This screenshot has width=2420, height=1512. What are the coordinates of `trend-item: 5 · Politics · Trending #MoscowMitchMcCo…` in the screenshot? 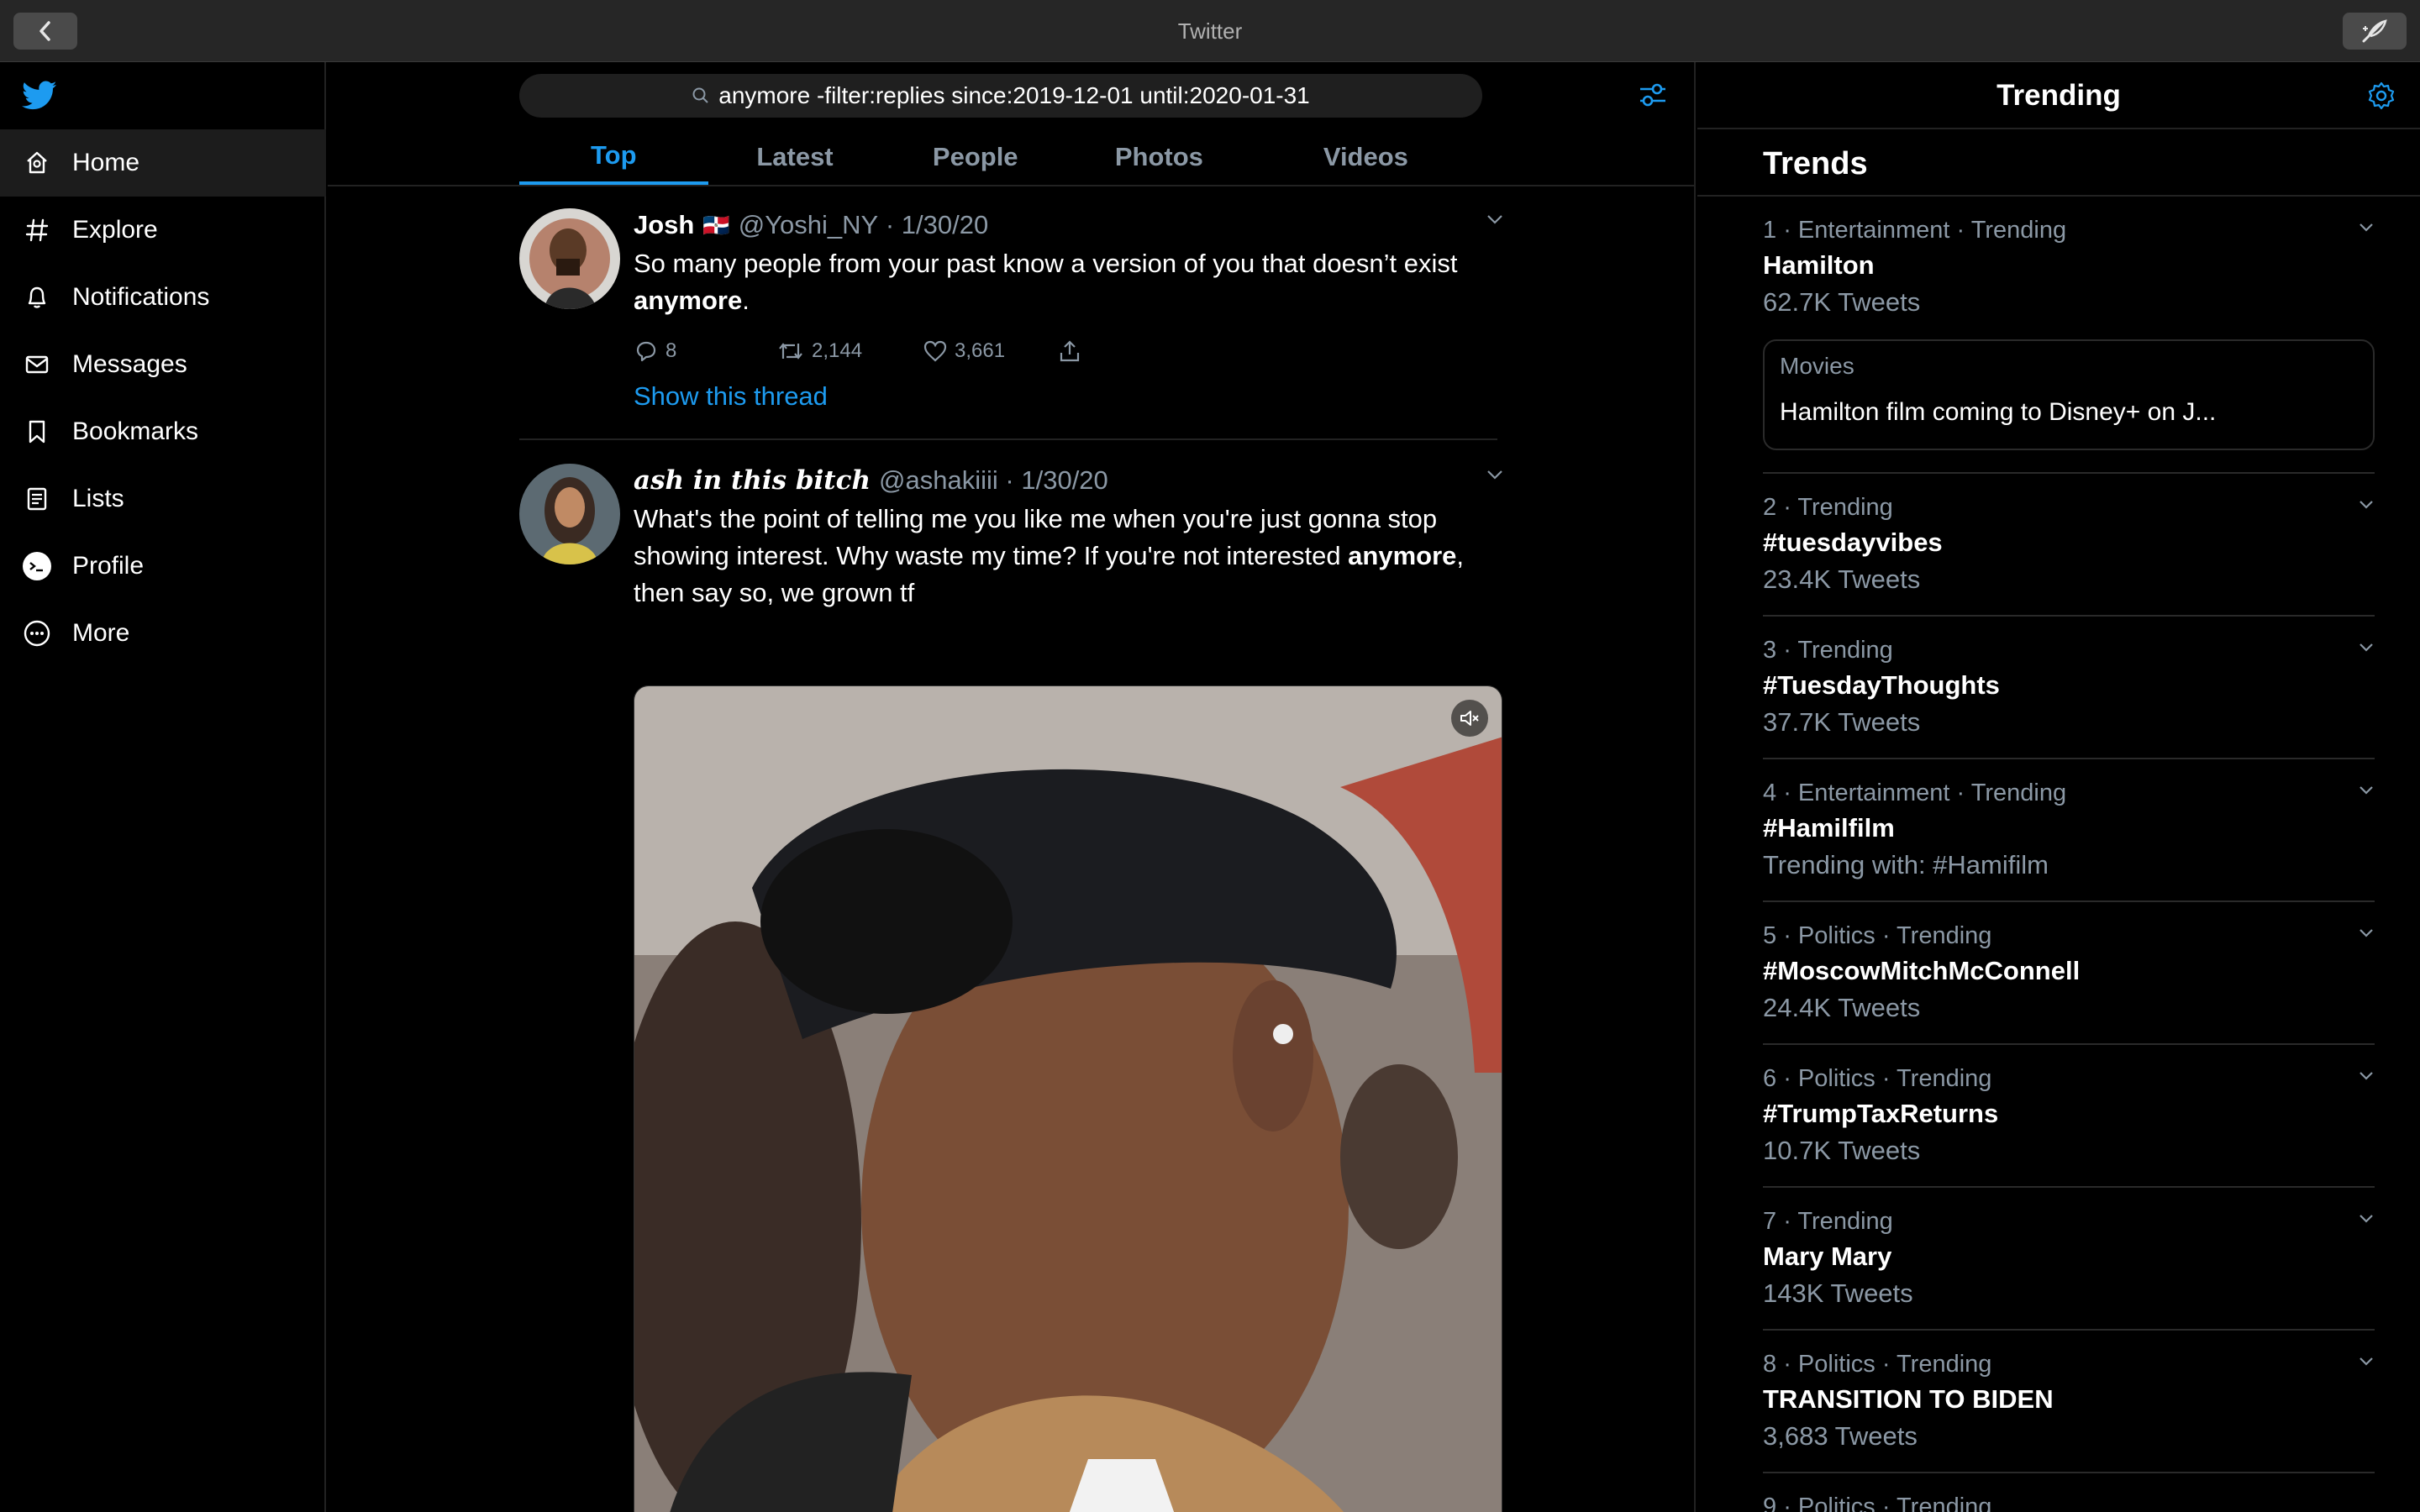 It's located at (2069, 973).